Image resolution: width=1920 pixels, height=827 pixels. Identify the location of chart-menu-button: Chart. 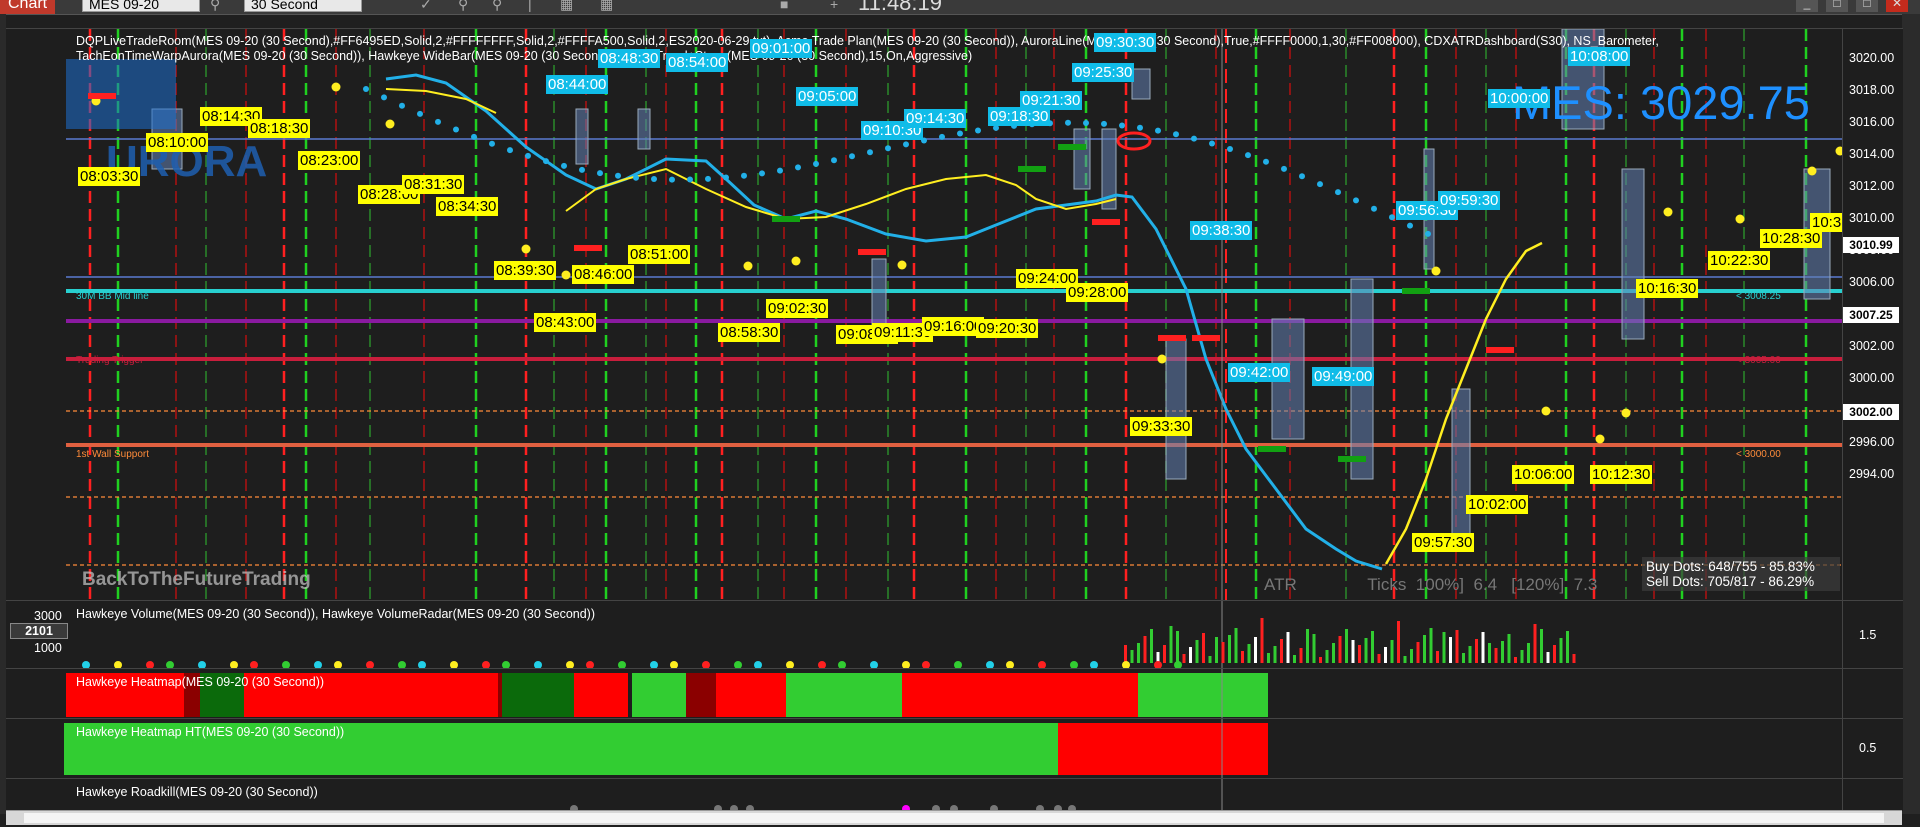
(28, 7).